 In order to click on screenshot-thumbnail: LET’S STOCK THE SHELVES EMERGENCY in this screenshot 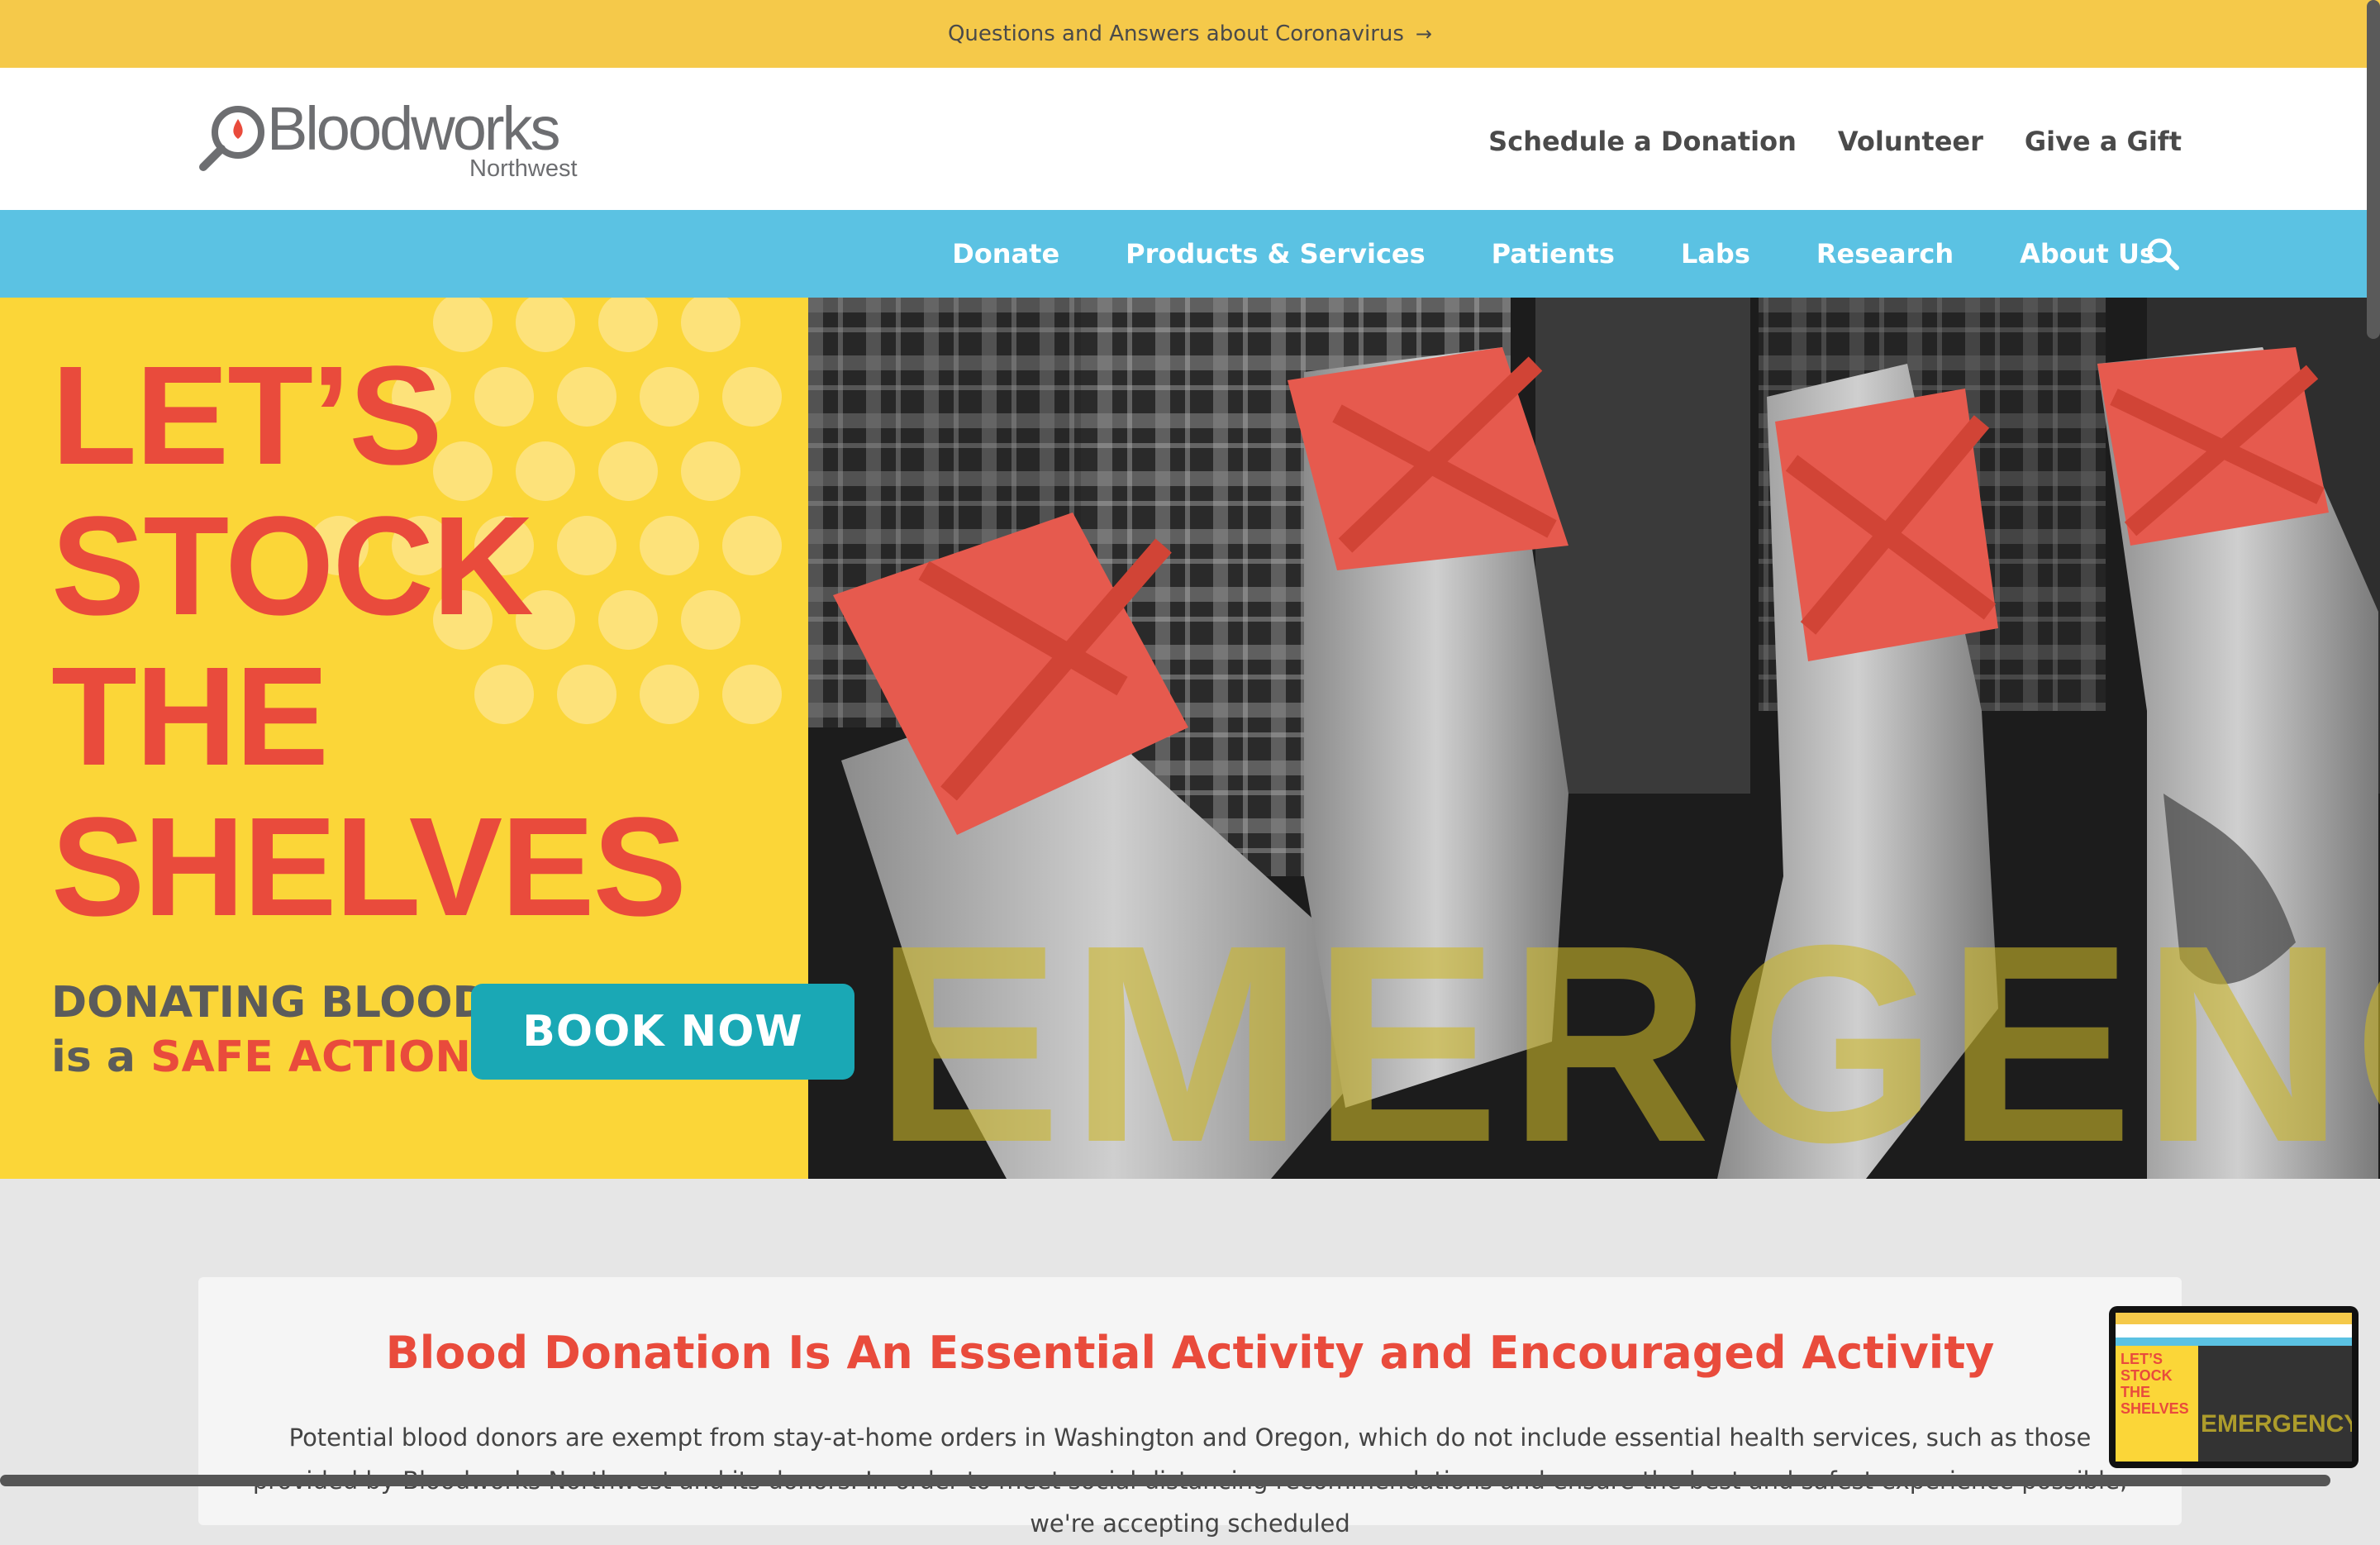, I will do `click(2234, 1387)`.